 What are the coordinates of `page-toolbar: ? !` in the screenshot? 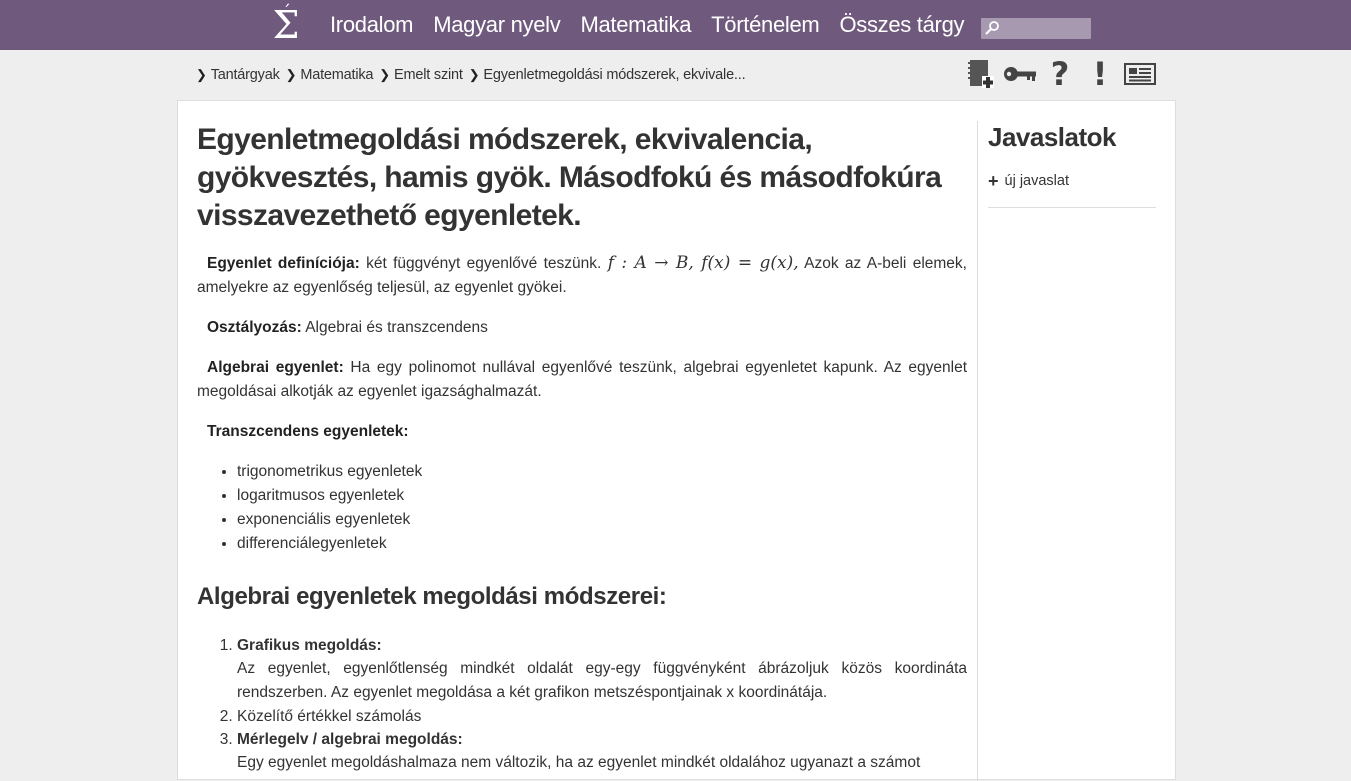 It's located at (1060, 74).